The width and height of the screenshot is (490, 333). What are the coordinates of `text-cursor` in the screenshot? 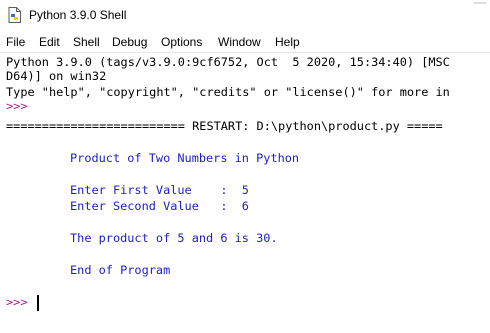 It's located at (38, 303).